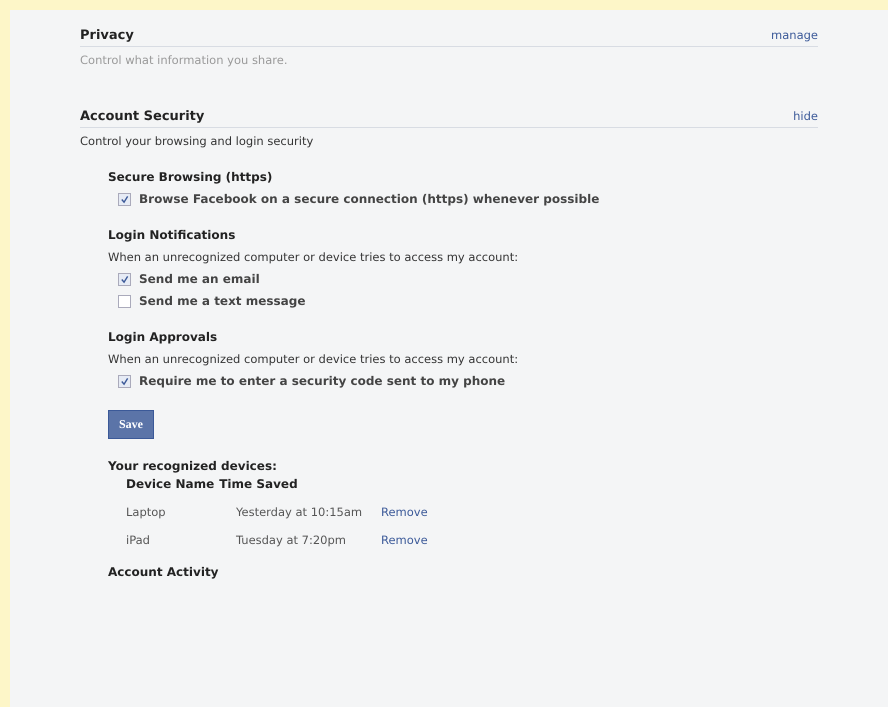  Describe the element at coordinates (142, 116) in the screenshot. I see `section-title: Account Security` at that location.